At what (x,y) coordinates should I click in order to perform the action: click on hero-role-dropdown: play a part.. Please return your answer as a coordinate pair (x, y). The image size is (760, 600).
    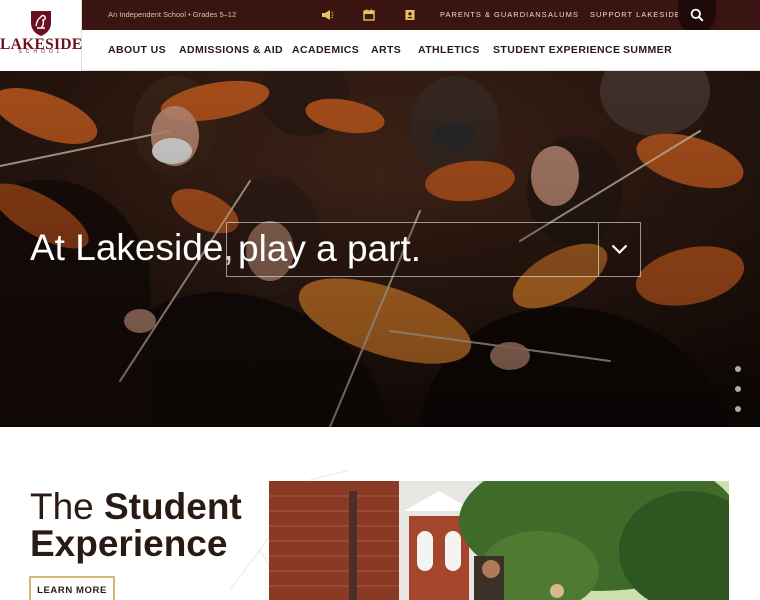
    Looking at the image, I should click on (433, 249).